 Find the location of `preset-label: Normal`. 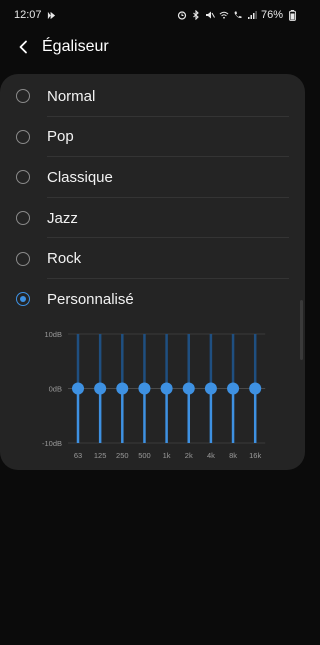

preset-label: Normal is located at coordinates (71, 96).